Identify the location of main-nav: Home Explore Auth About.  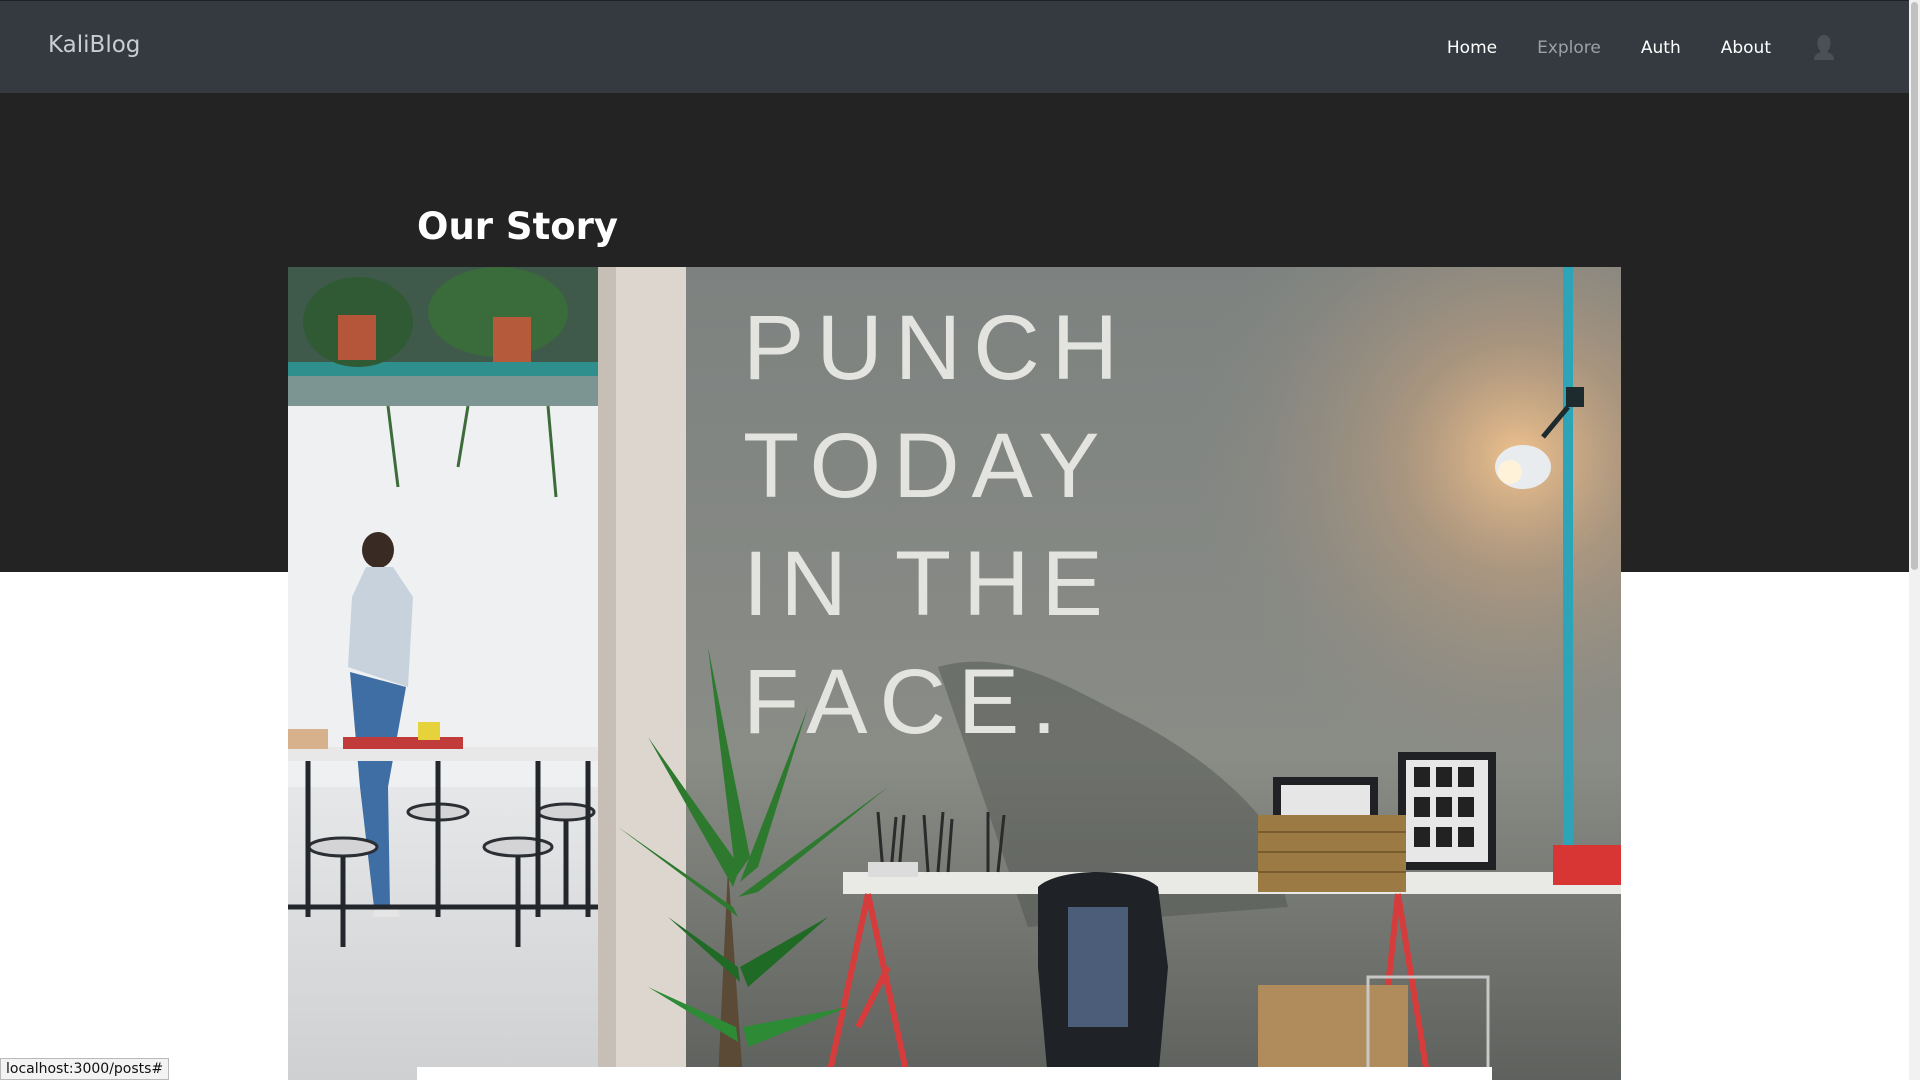
(1678, 48).